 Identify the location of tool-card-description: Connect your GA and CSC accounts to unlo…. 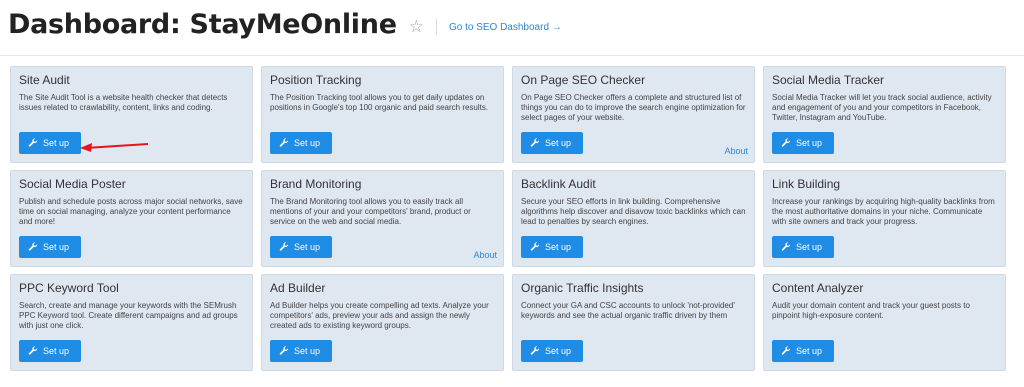
(628, 310).